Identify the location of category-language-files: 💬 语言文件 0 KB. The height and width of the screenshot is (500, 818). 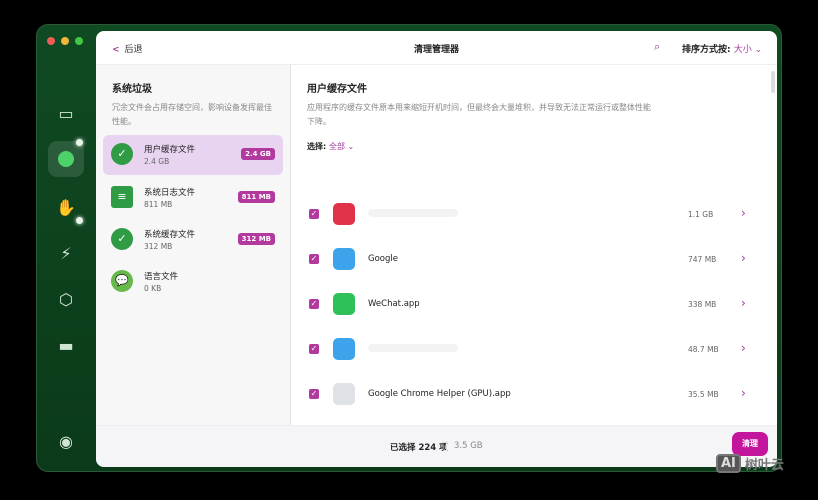
(193, 282).